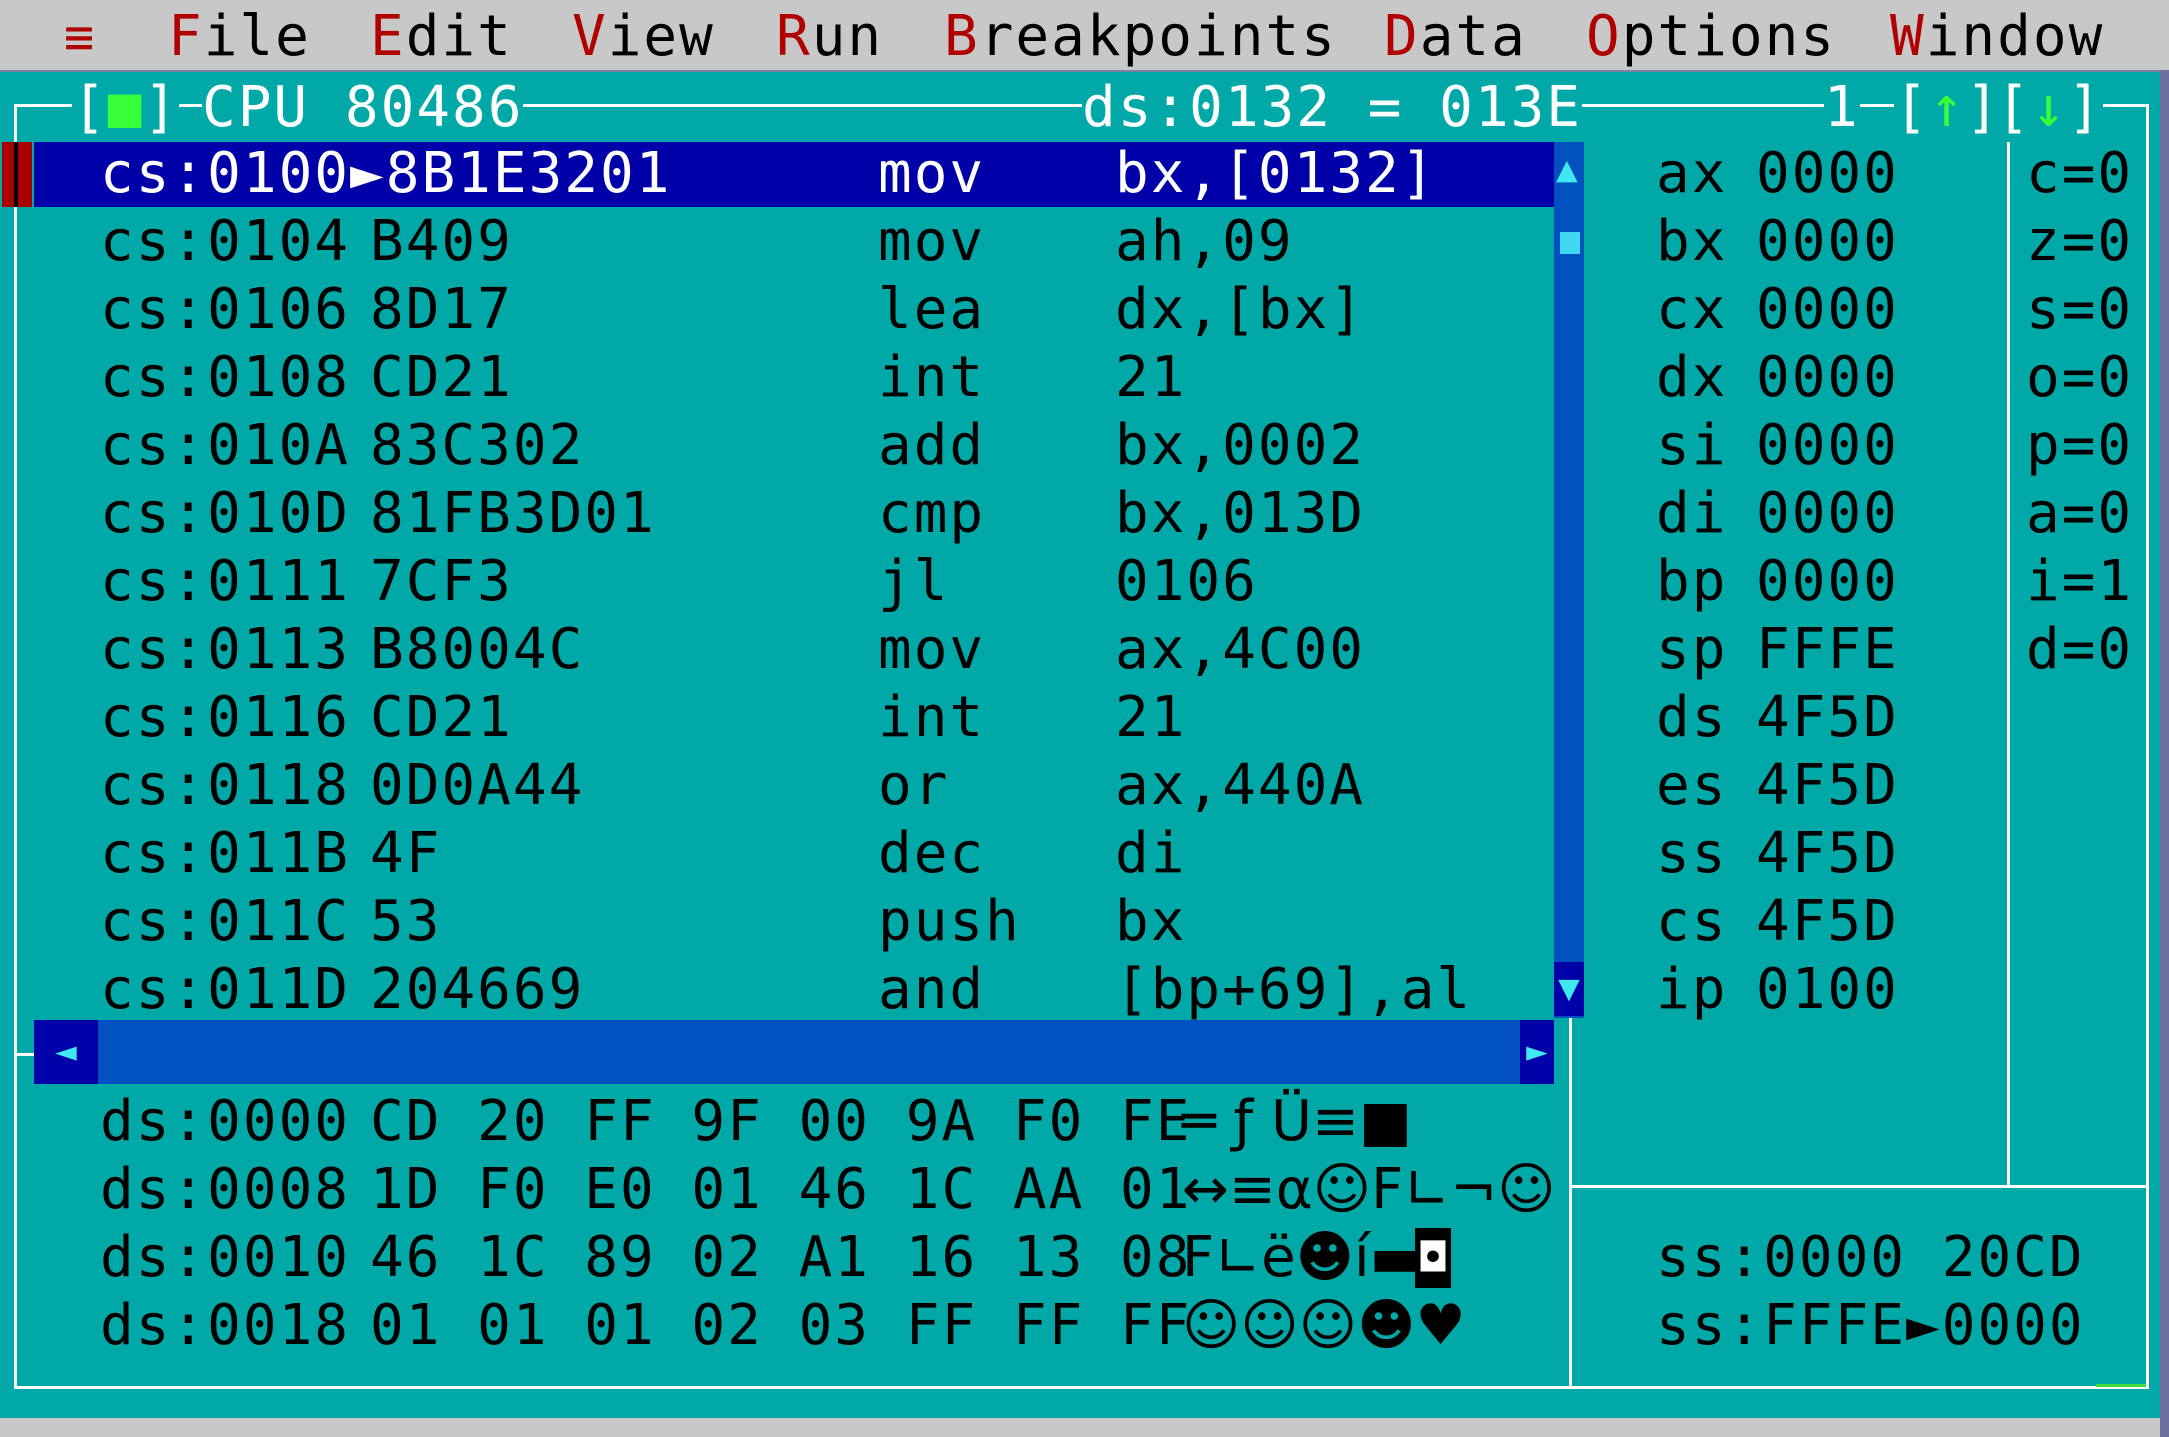 Image resolution: width=2169 pixels, height=1437 pixels. What do you see at coordinates (225, 650) in the screenshot?
I see `code-address: cs:0113` at bounding box center [225, 650].